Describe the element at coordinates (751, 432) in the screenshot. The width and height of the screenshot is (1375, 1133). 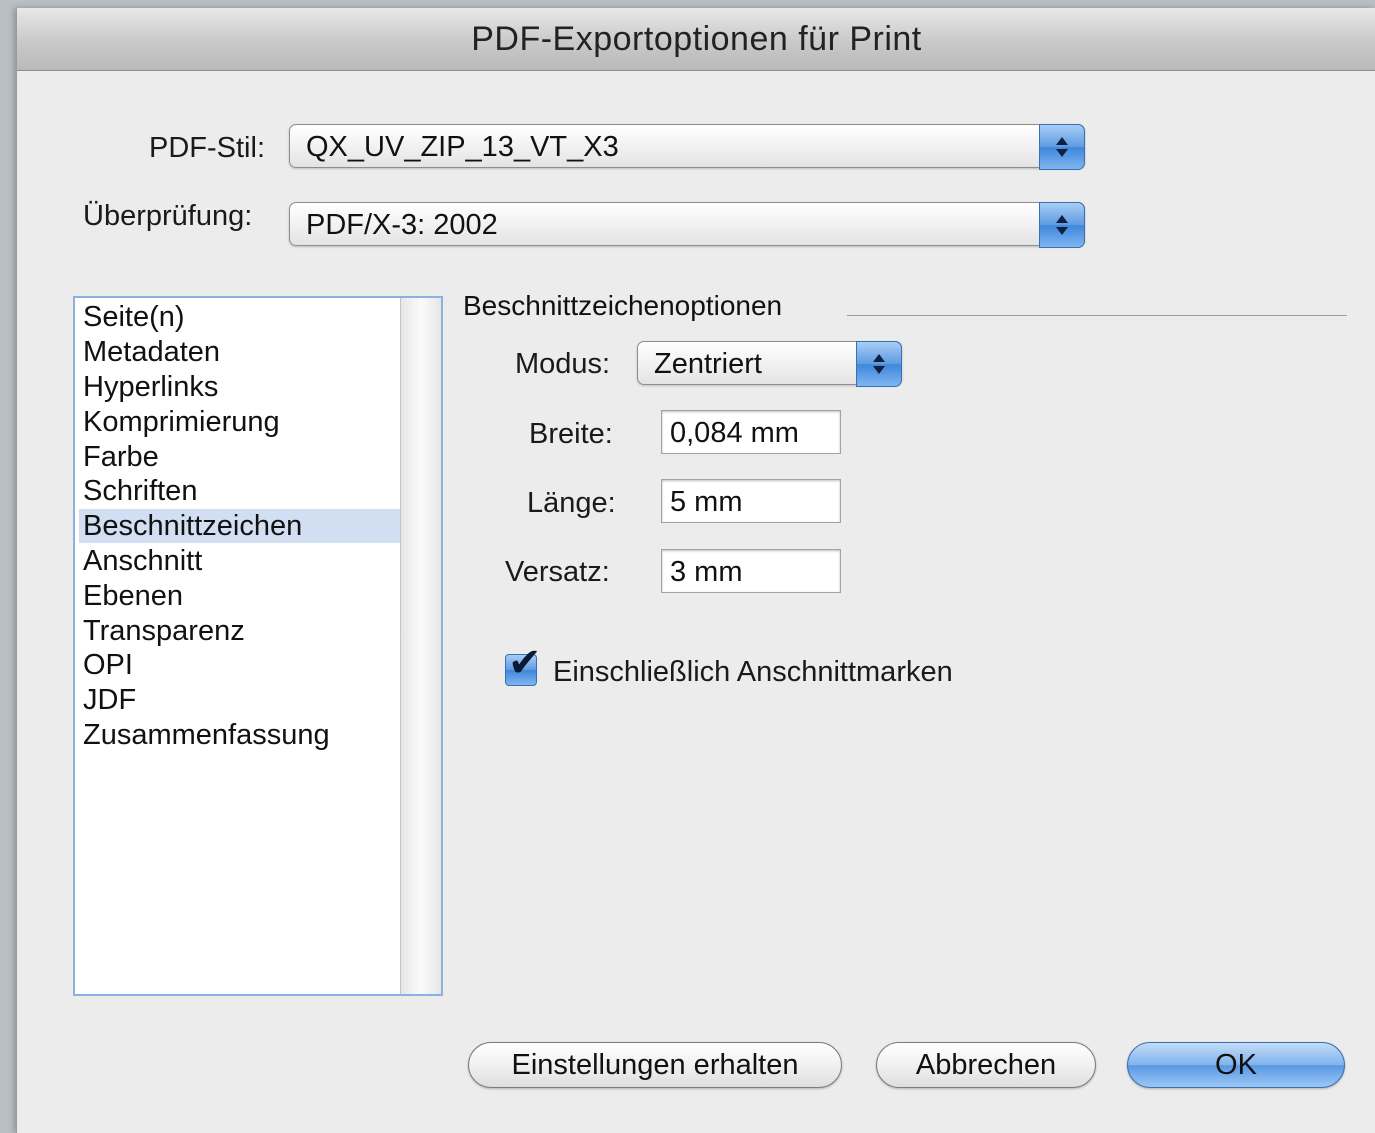
I see `width-input: 0,084 mm` at that location.